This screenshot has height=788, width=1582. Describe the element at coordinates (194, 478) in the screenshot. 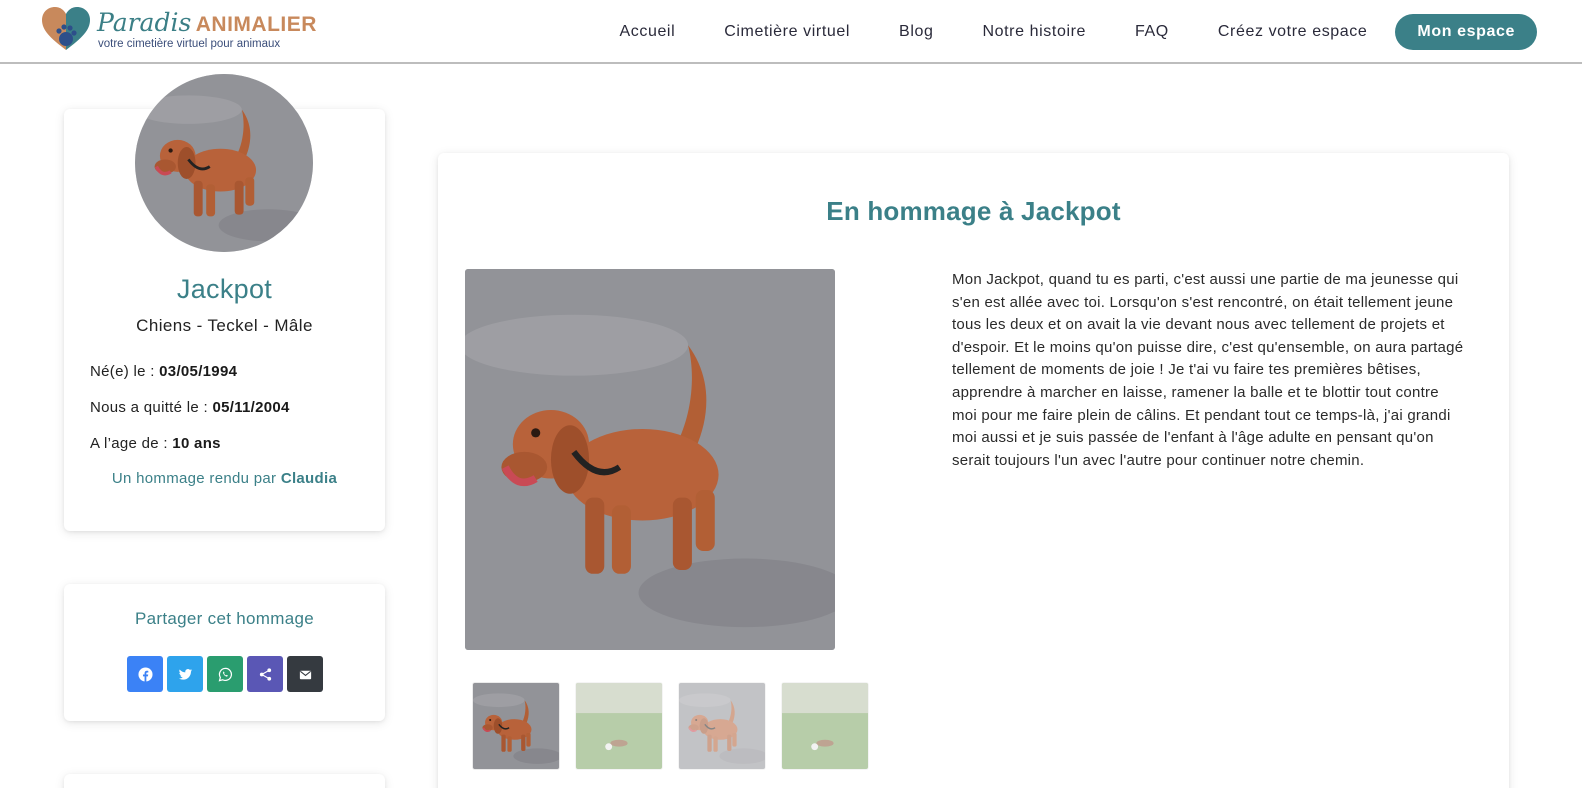

I see `tribute-author-label: Un hommage rendu par` at that location.